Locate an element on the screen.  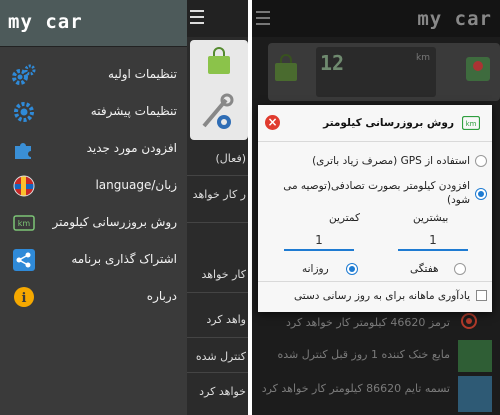
main-toolbar is located at coordinates (217, 18).